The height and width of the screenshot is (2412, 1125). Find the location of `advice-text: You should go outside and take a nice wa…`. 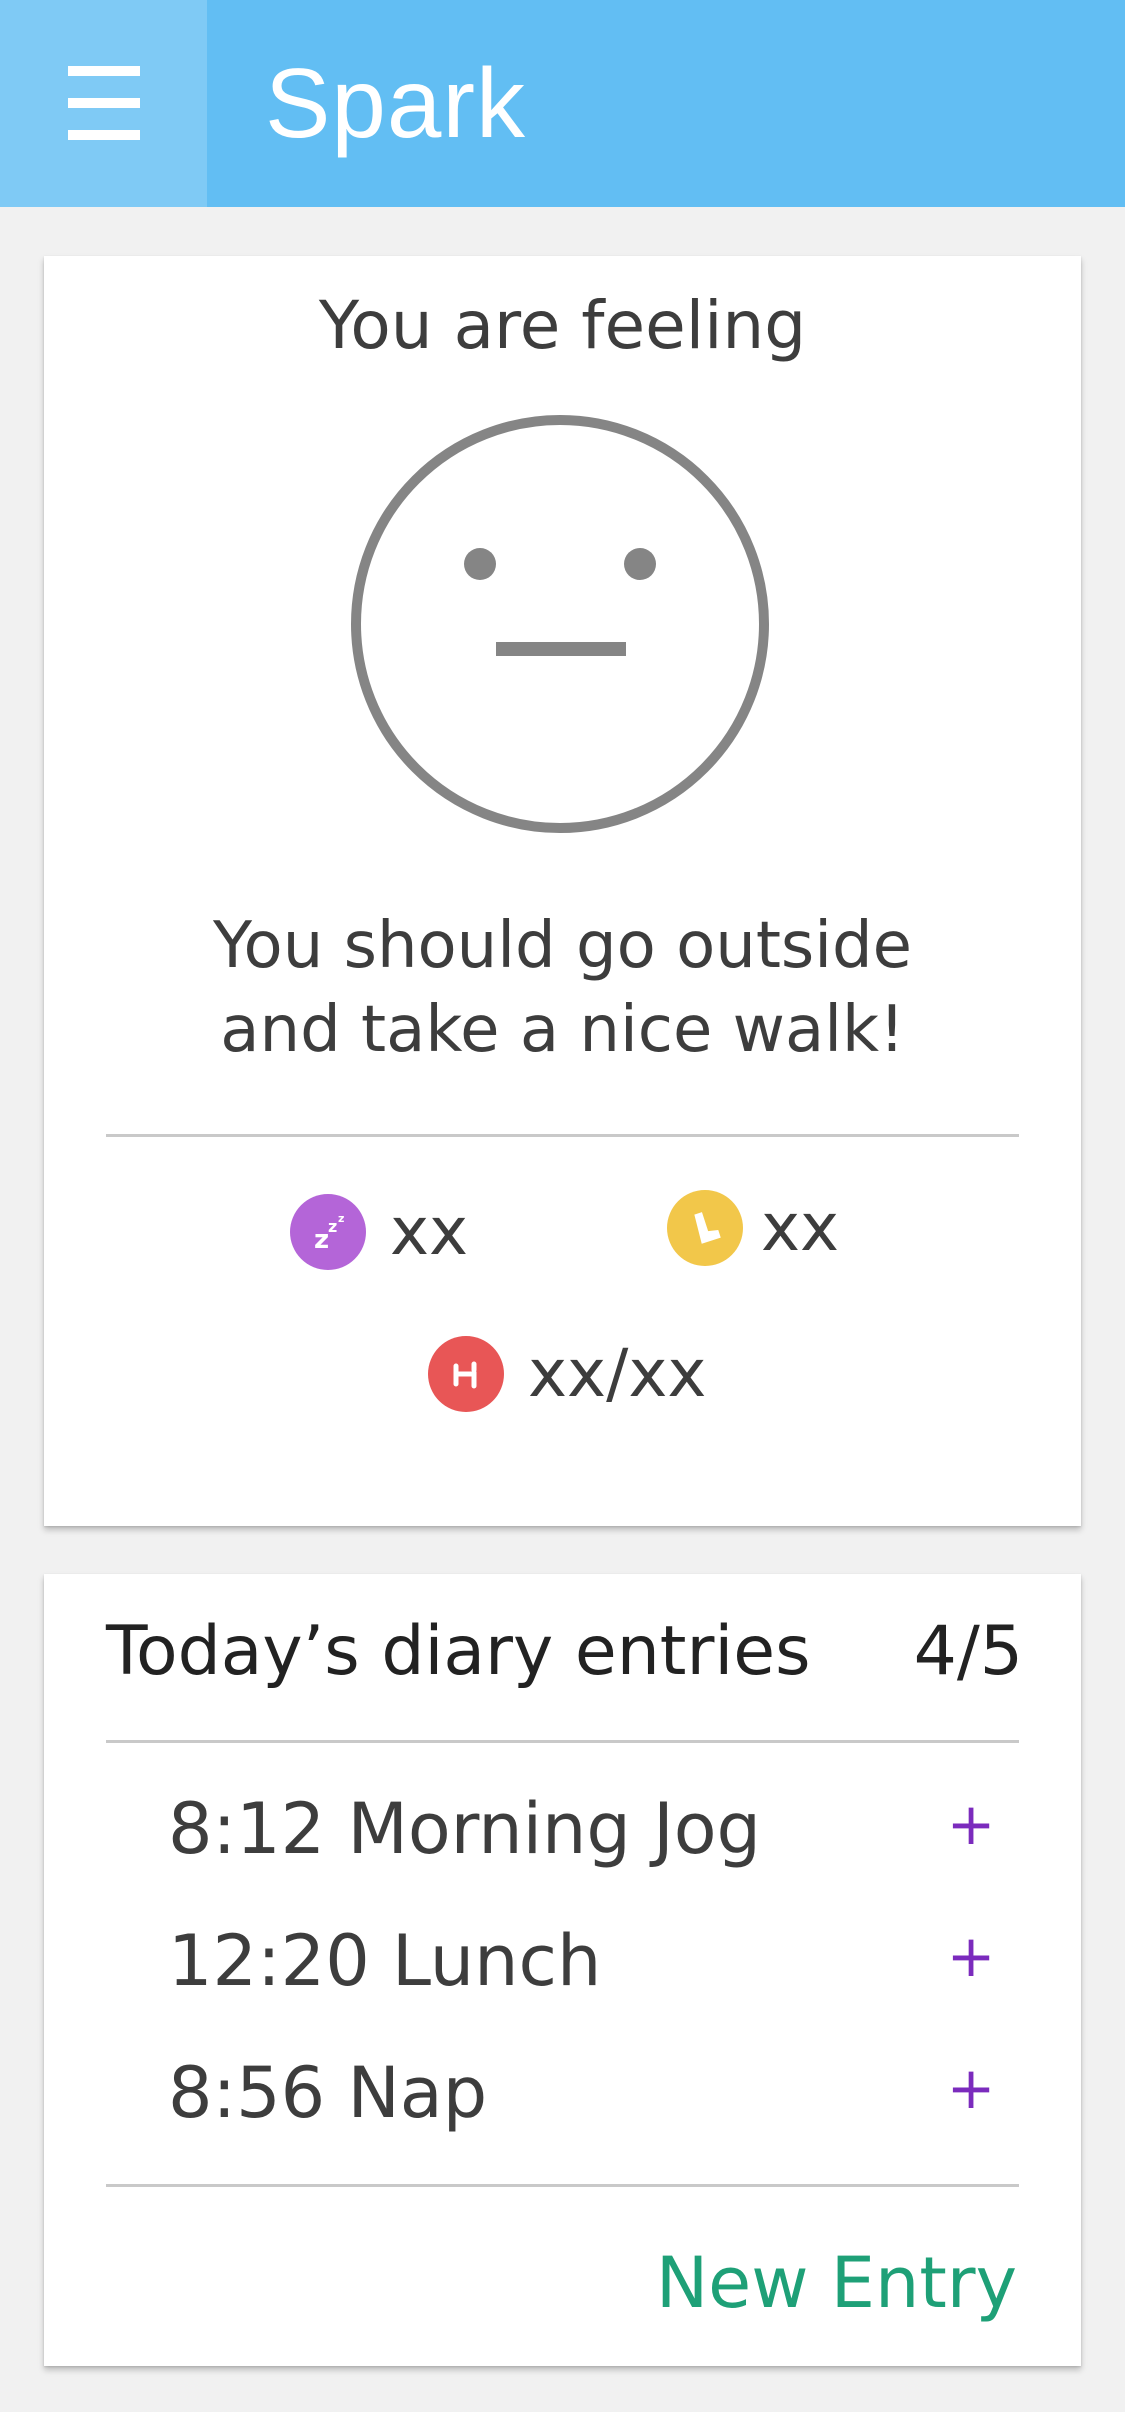

advice-text: You should go outside and take a nice wa… is located at coordinates (562, 988).